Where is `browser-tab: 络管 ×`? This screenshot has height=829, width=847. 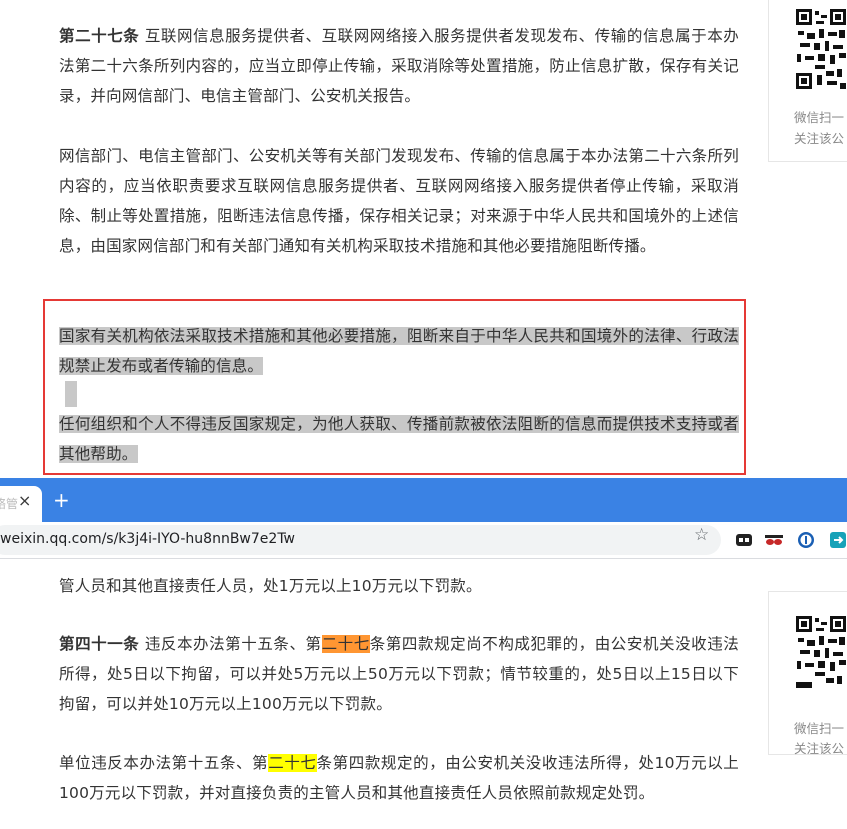
browser-tab: 络管 × is located at coordinates (21, 504).